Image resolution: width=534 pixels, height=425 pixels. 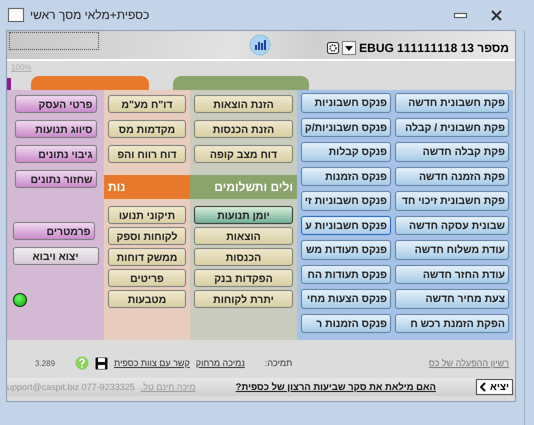 I want to click on menu-button: הזנת הכנסות, so click(x=243, y=129).